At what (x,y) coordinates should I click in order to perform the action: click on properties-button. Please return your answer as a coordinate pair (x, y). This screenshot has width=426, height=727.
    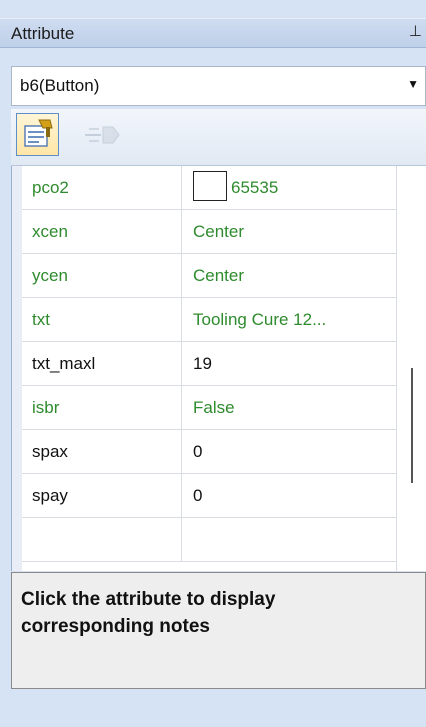
    Looking at the image, I should click on (37, 134).